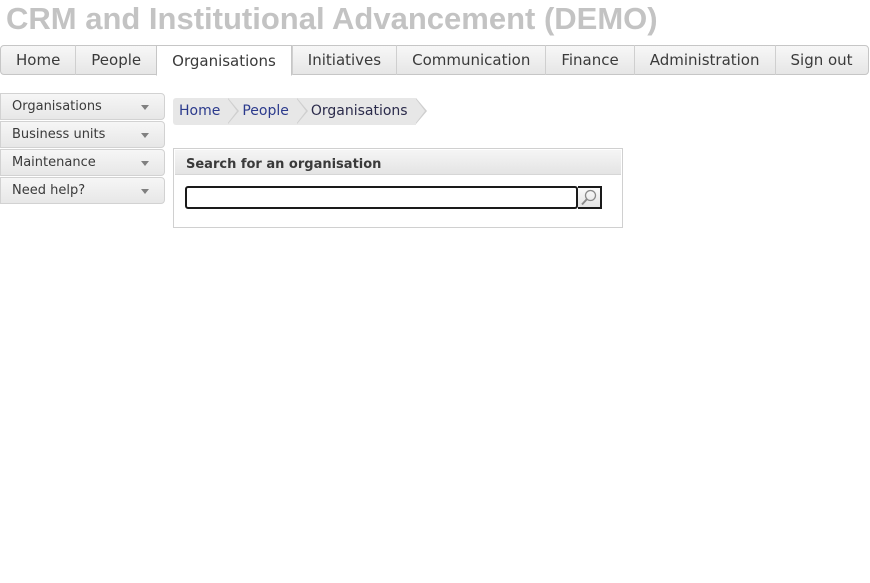  I want to click on tab-finance: Finance, so click(589, 60).